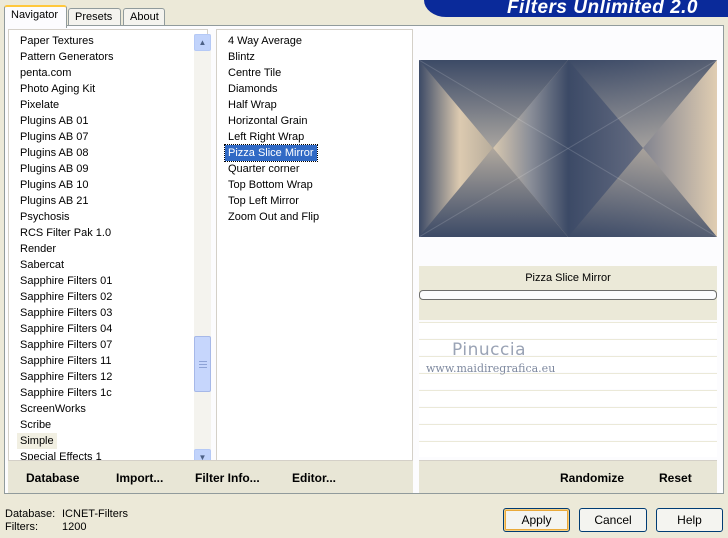  I want to click on category-item: Sapphire Filters 01, so click(66, 281).